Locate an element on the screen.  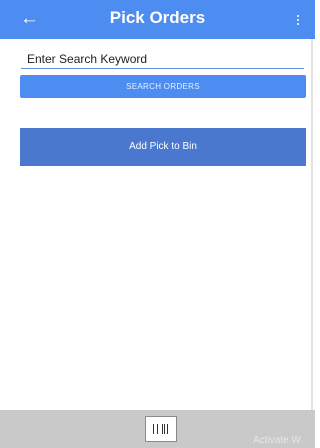
barcode-icon is located at coordinates (160, 429).